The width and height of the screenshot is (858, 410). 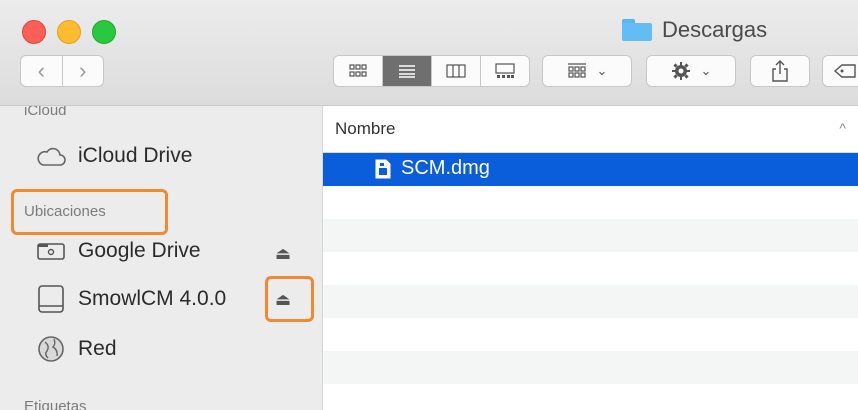 I want to click on icon-view-button, so click(x=358, y=71).